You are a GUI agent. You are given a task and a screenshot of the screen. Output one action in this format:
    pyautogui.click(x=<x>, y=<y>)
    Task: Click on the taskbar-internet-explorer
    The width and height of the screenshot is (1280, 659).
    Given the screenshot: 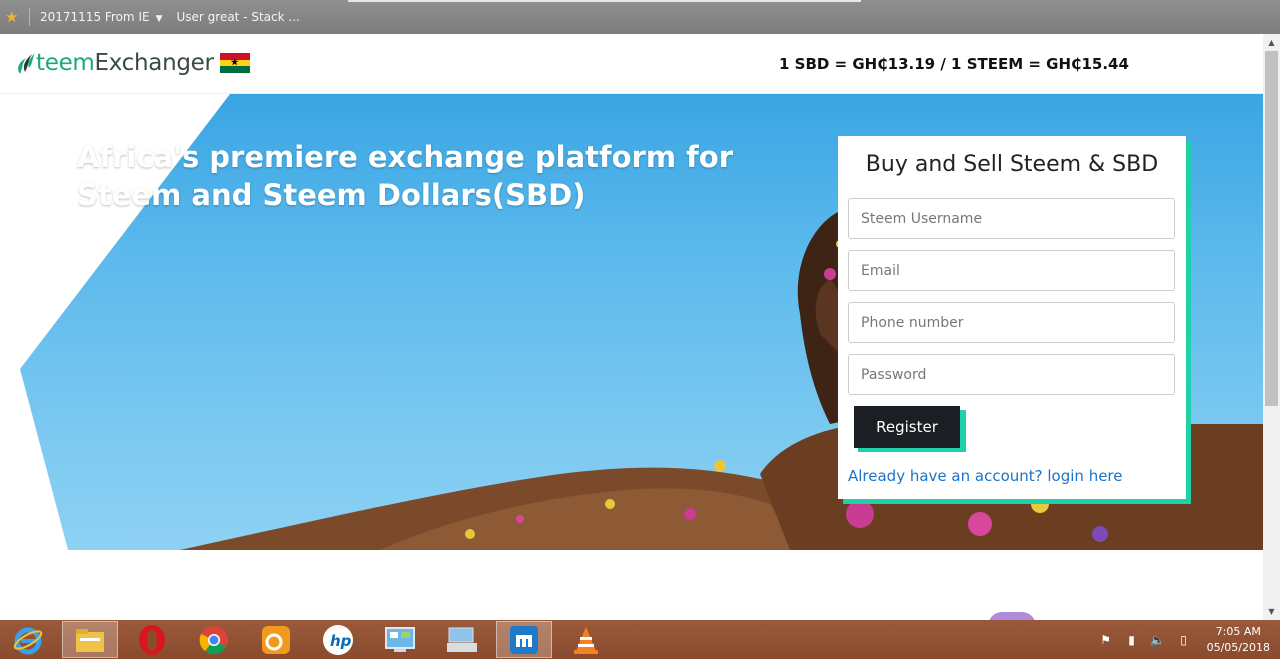 What is the action you would take?
    pyautogui.click(x=28, y=639)
    